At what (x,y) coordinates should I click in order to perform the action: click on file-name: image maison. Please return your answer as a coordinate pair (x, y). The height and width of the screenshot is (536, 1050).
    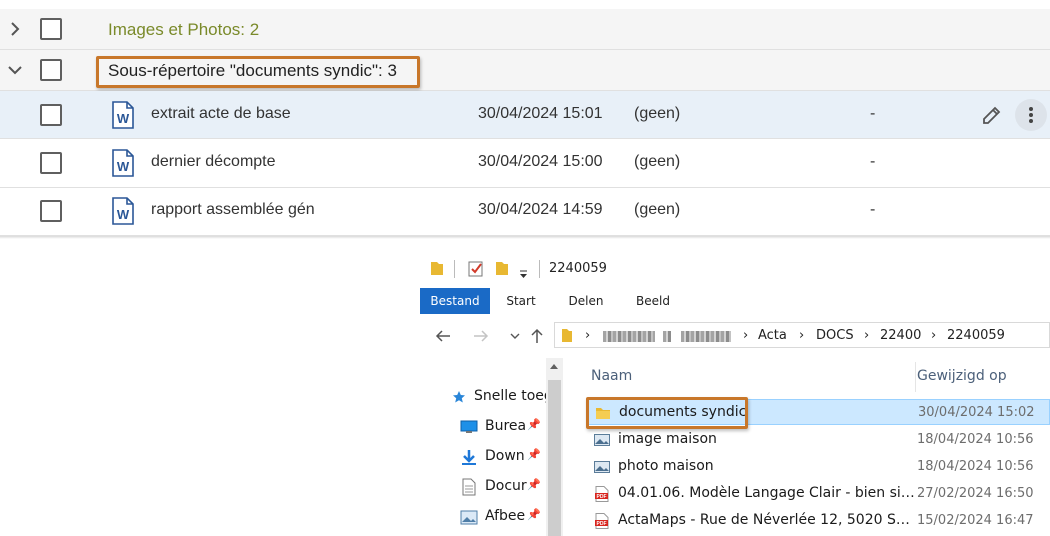
    Looking at the image, I should click on (667, 439).